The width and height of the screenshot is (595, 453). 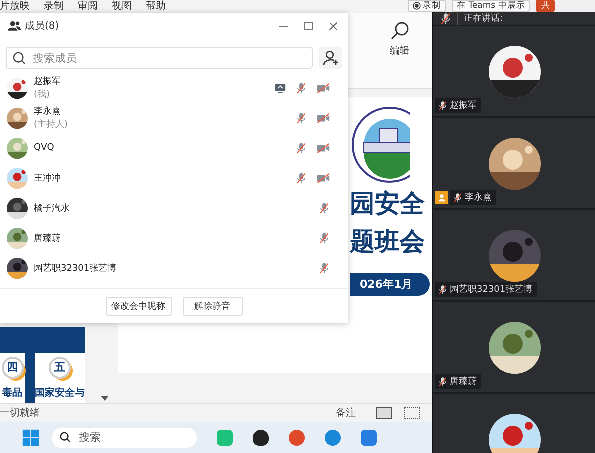 I want to click on number-badge: 五, so click(x=60, y=367).